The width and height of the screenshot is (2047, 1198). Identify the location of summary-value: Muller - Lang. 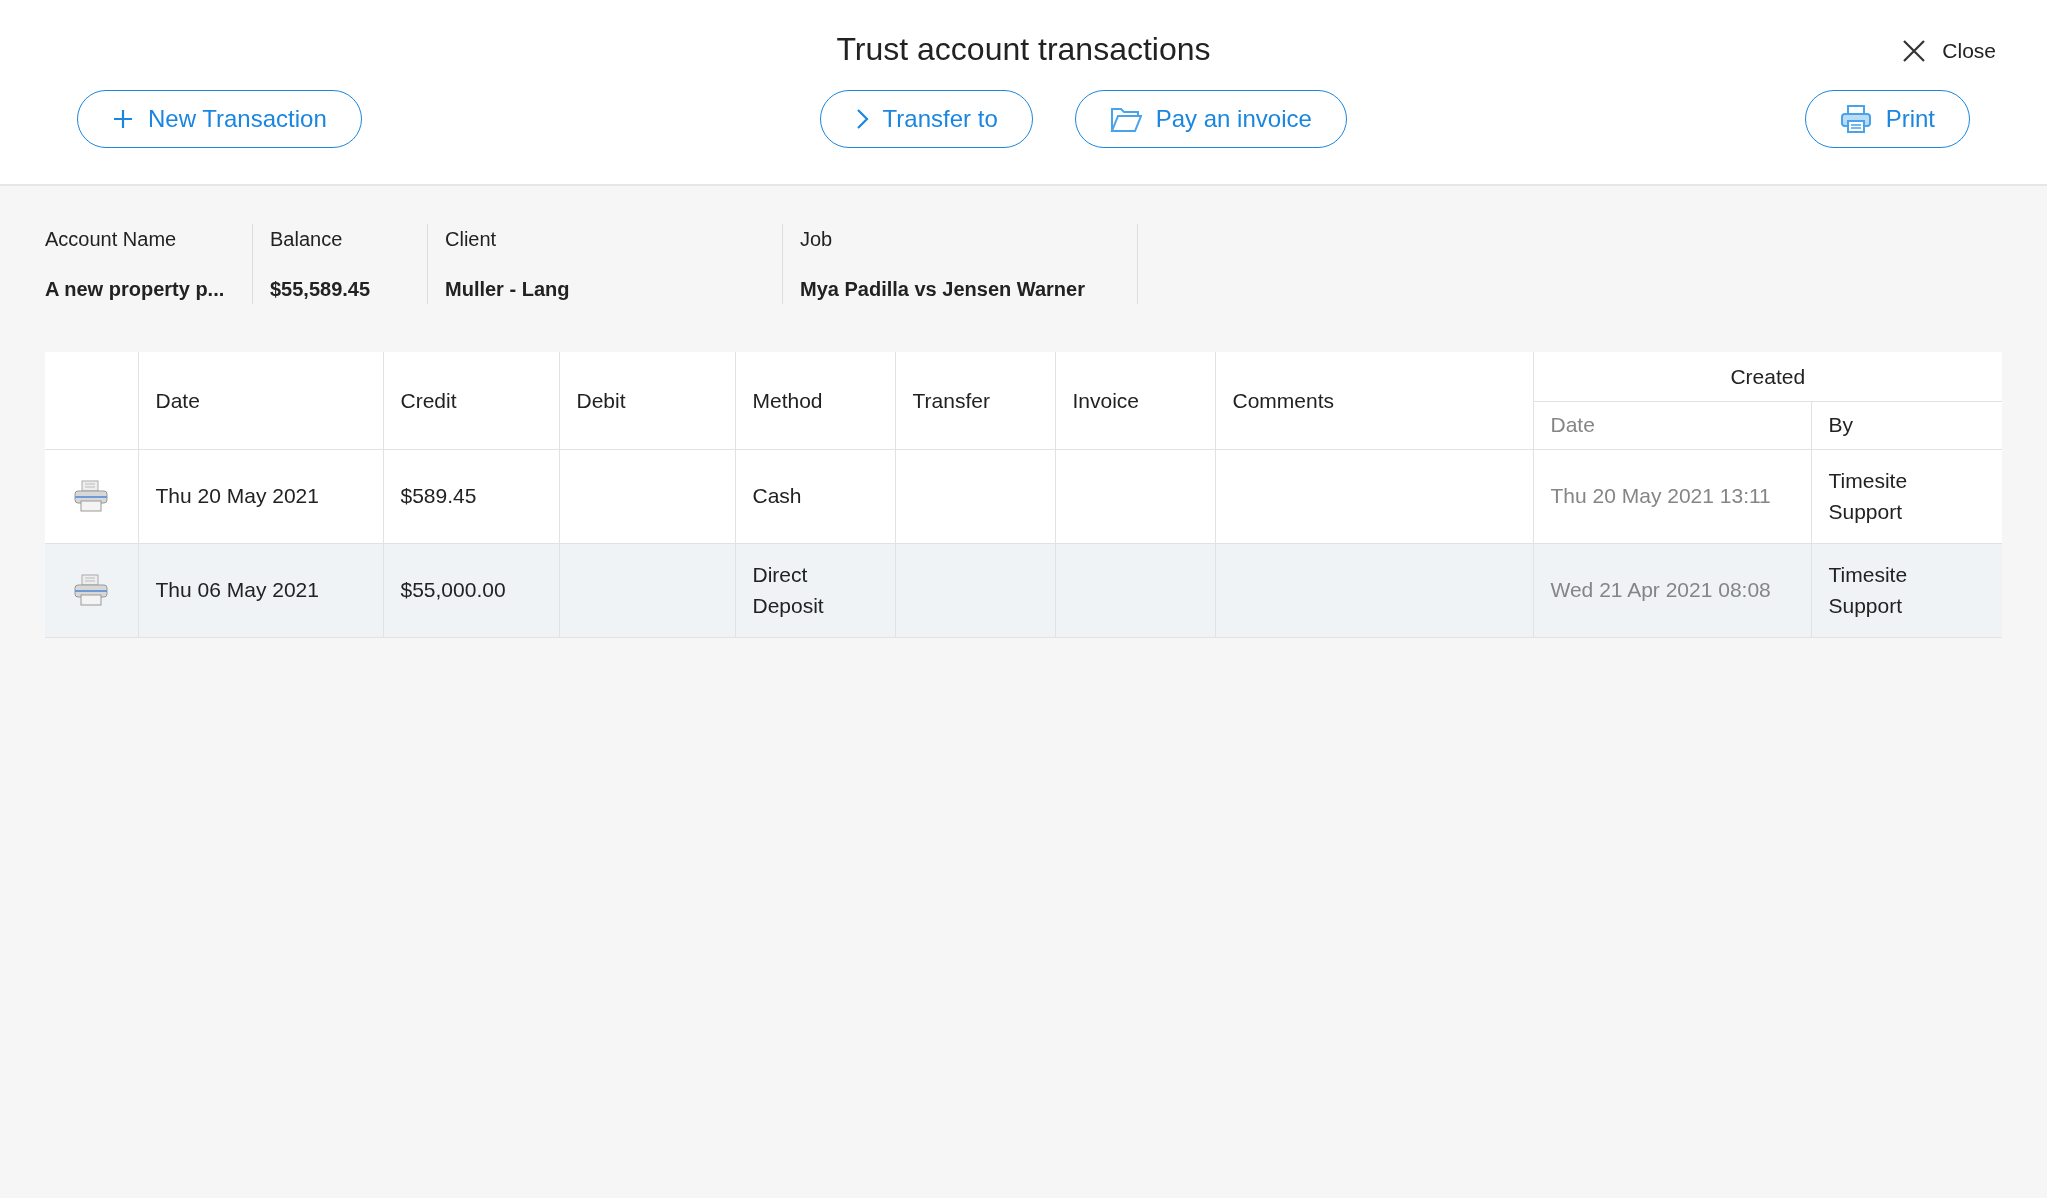
(508, 289).